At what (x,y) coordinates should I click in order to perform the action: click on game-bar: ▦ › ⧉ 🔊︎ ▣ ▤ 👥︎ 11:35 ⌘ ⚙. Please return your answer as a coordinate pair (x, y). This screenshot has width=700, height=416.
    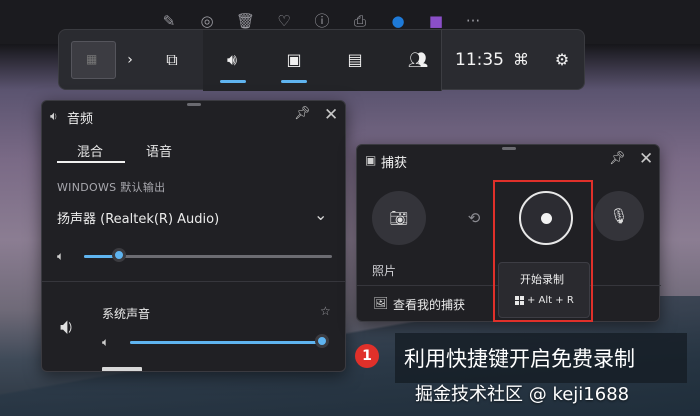
    Looking at the image, I should click on (321, 60).